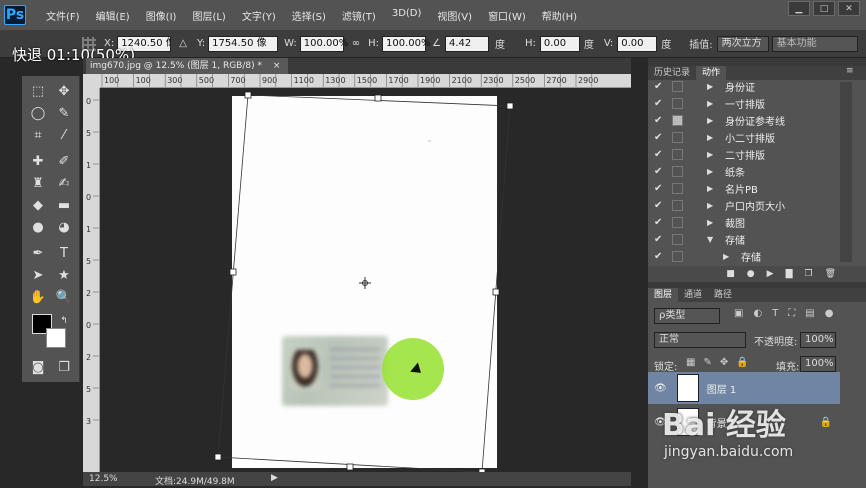 This screenshot has width=866, height=488. I want to click on quick-select-tool-icon: ✎, so click(64, 113).